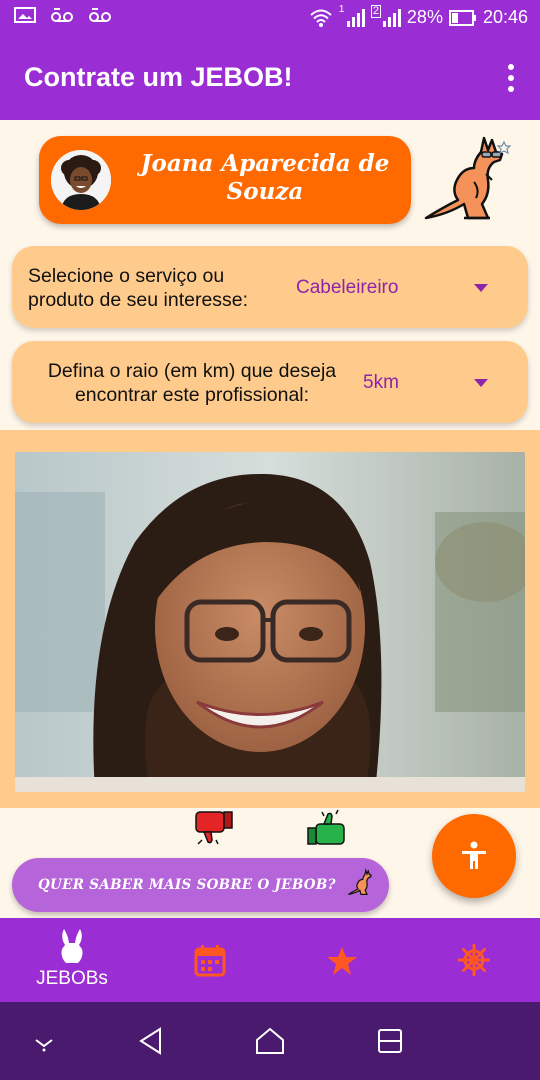 Image resolution: width=540 pixels, height=1080 pixels. Describe the element at coordinates (326, 828) in the screenshot. I see `thumbs-up-icon` at that location.